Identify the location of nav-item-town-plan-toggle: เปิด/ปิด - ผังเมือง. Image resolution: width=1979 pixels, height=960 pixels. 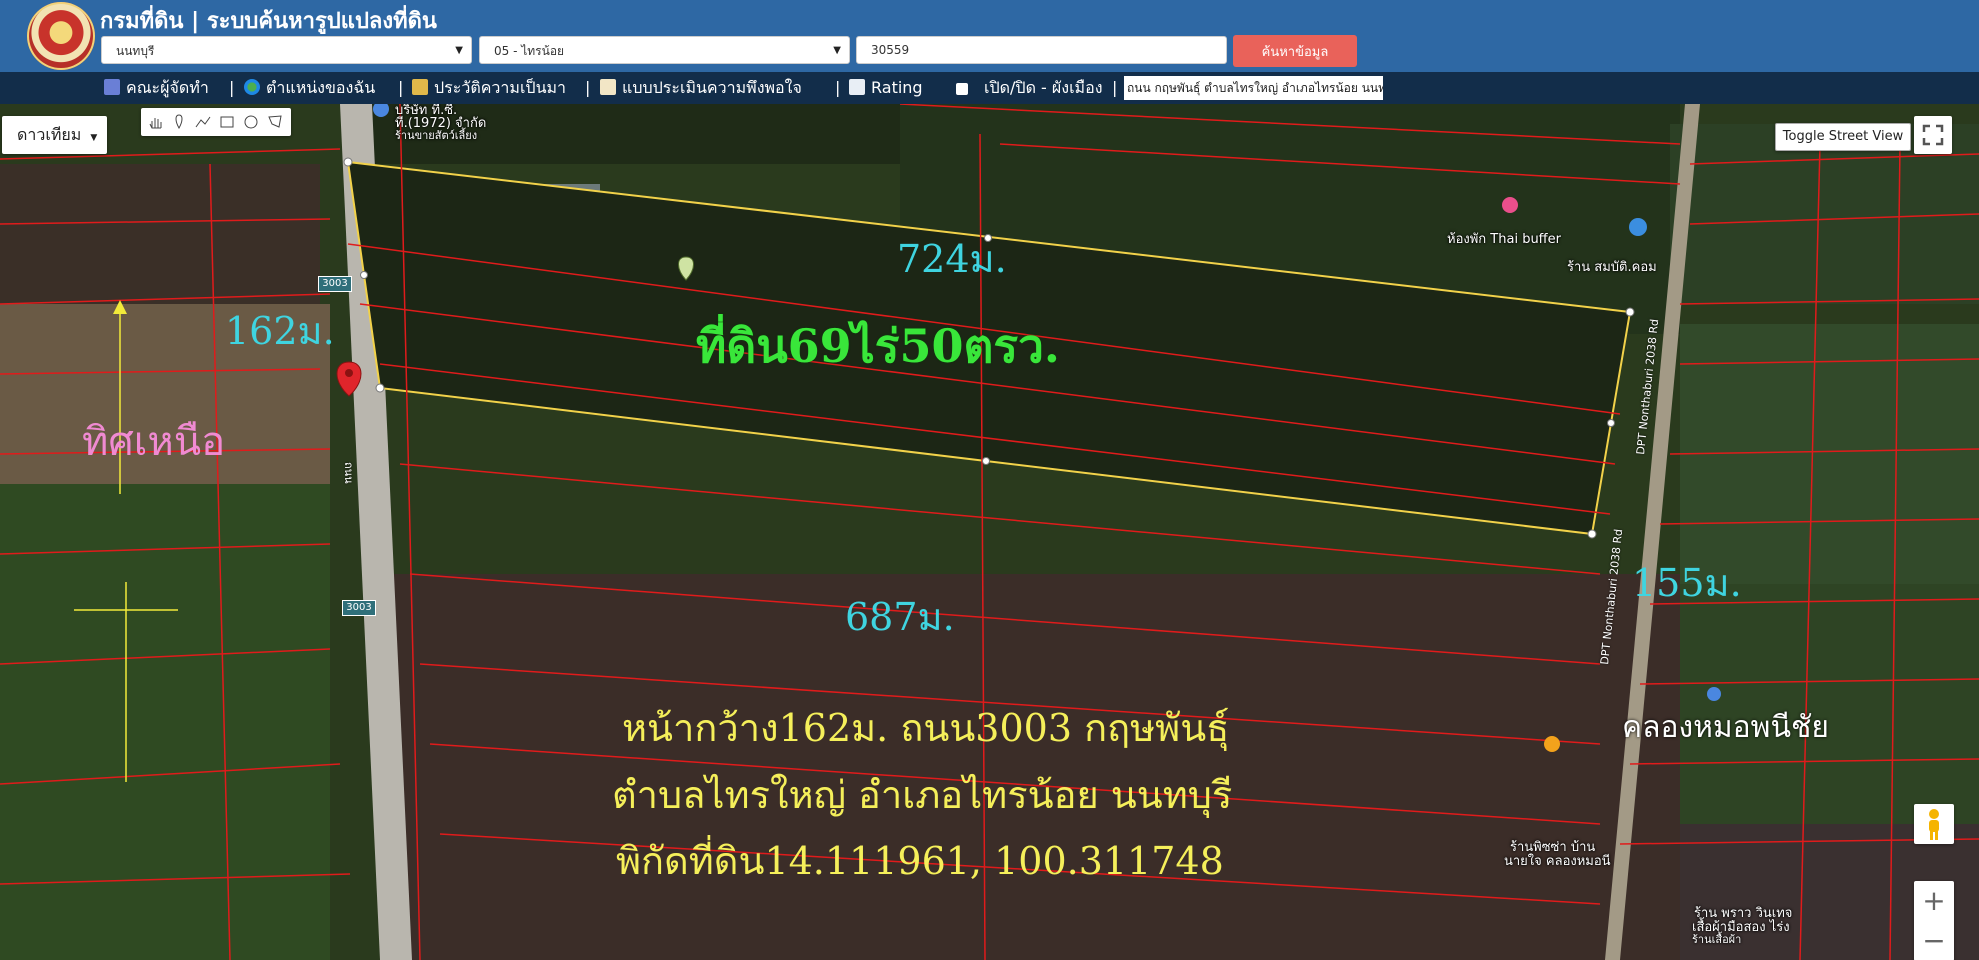
(1029, 88).